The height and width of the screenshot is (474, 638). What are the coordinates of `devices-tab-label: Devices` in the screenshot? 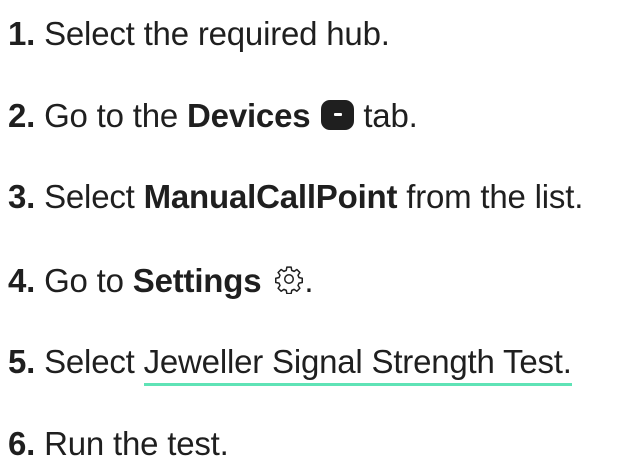 It's located at (249, 115).